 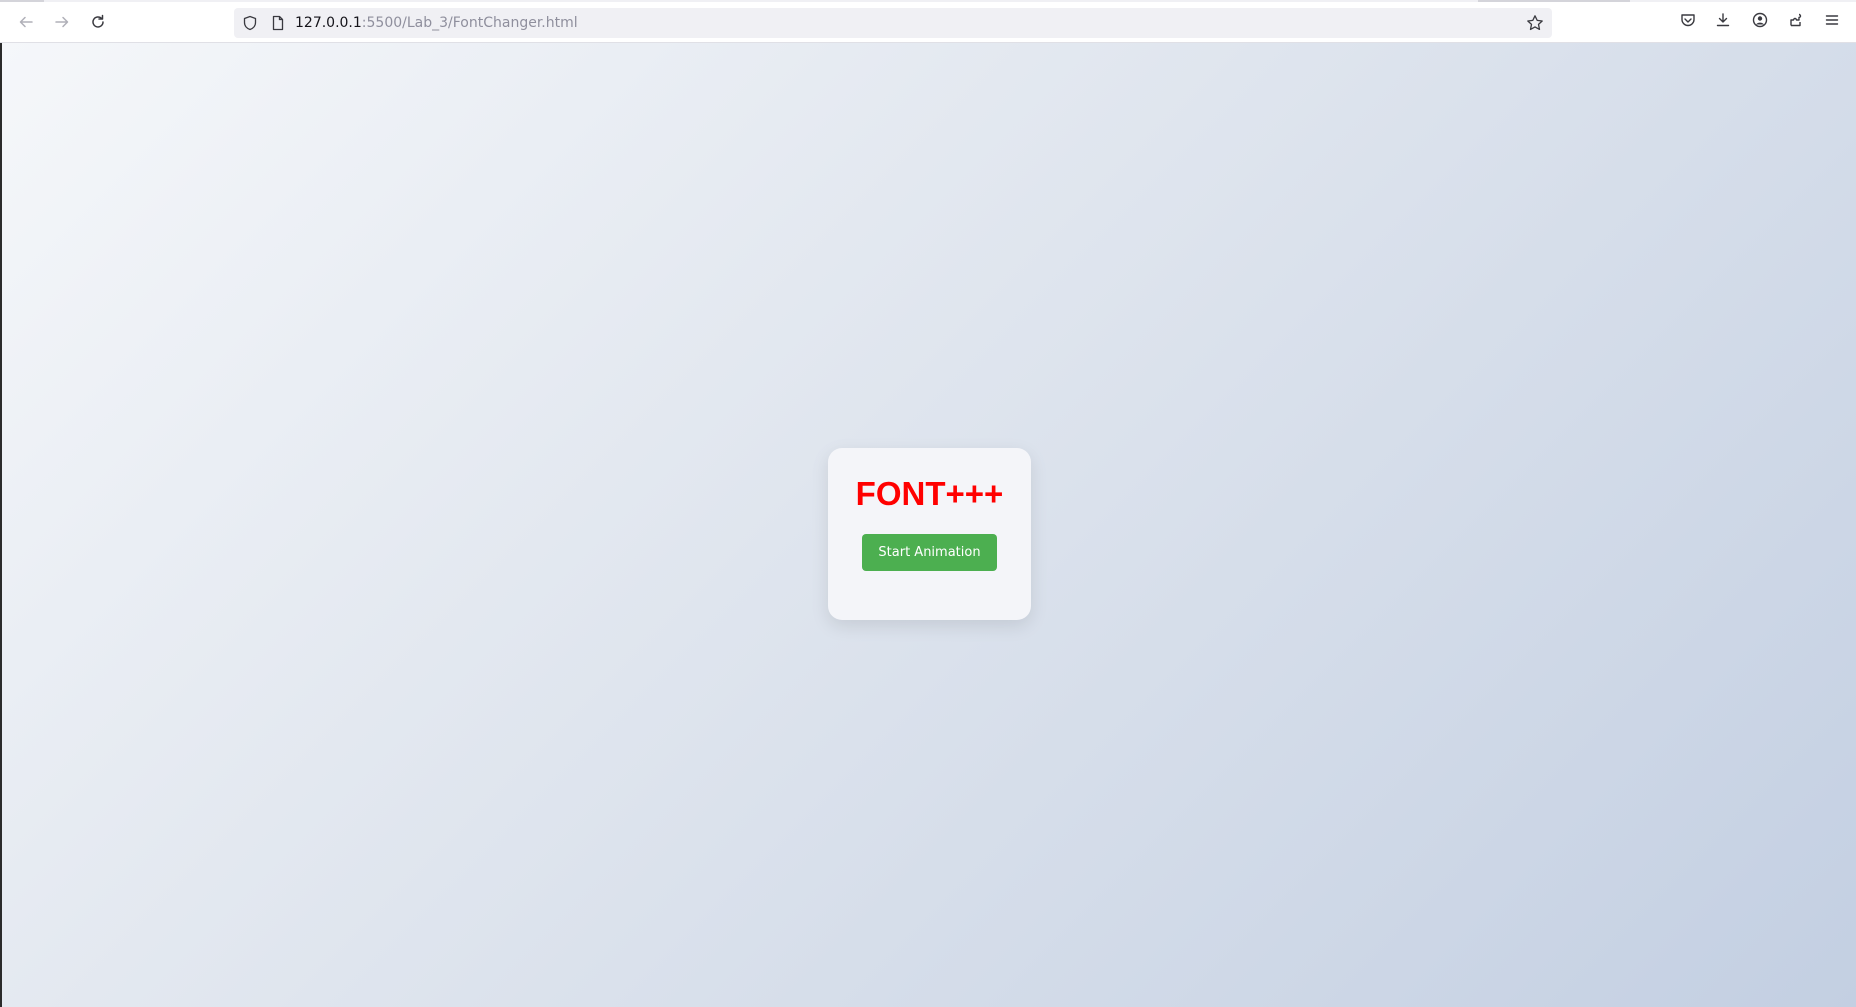 I want to click on reload-button, so click(x=98, y=22).